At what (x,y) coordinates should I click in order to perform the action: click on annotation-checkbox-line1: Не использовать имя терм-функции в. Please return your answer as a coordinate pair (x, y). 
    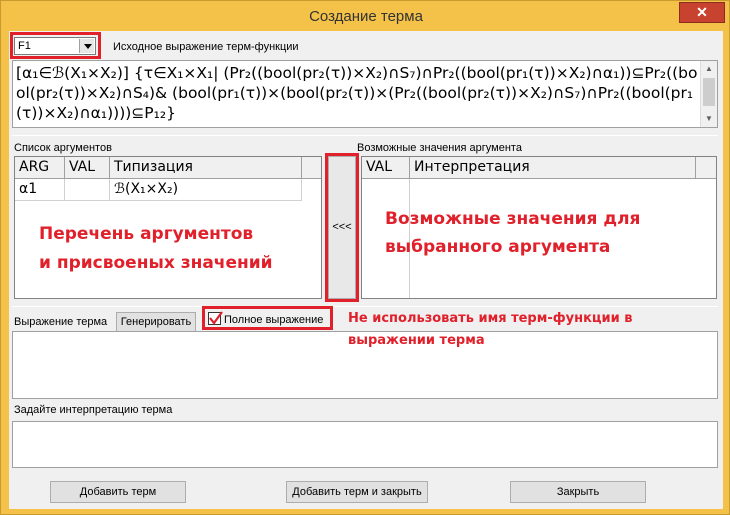
    Looking at the image, I should click on (490, 318).